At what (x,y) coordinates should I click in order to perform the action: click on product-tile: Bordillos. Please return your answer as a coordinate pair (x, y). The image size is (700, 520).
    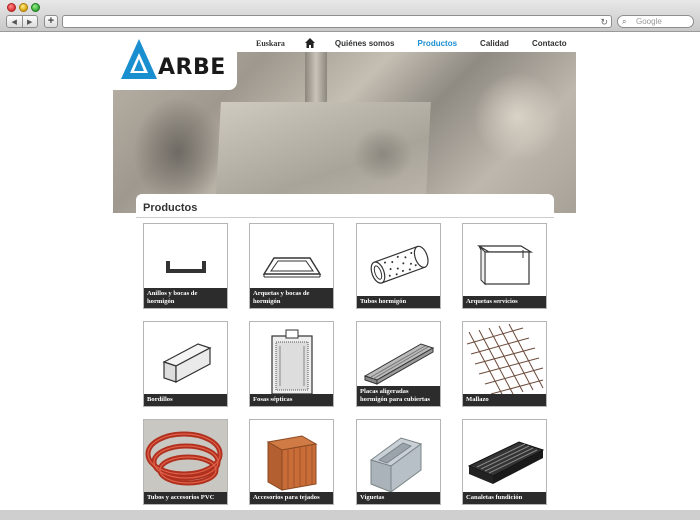
    Looking at the image, I should click on (185, 364).